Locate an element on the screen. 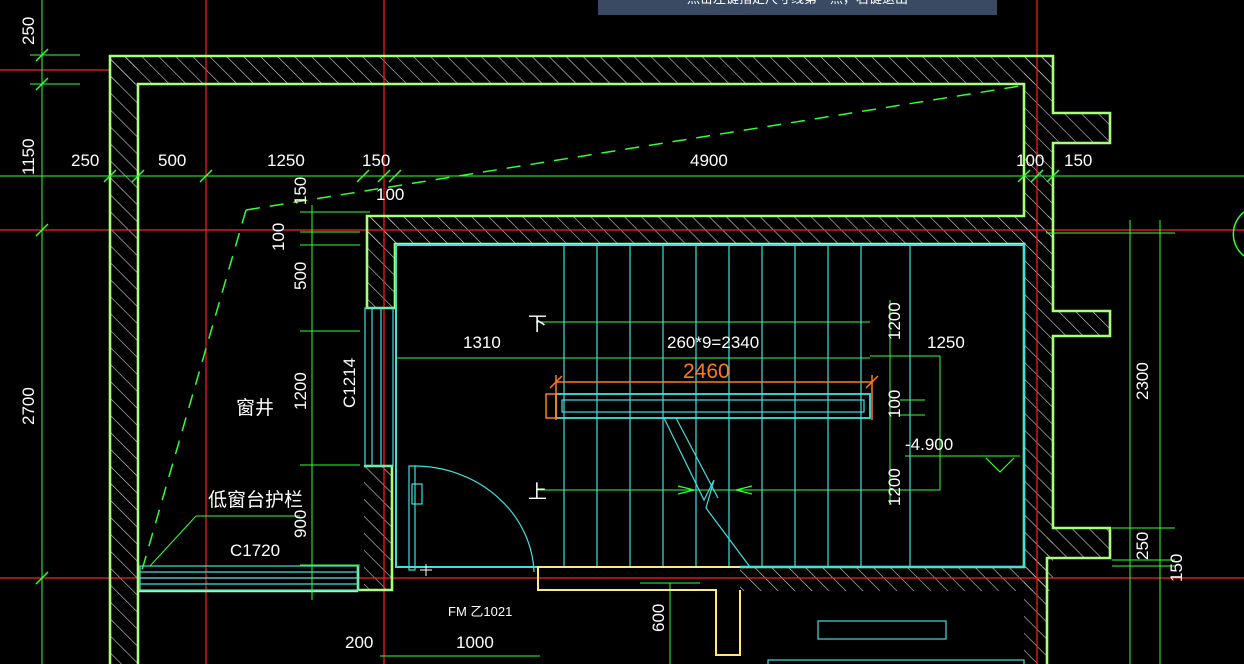  label-stair-up: 上 is located at coordinates (537, 492).